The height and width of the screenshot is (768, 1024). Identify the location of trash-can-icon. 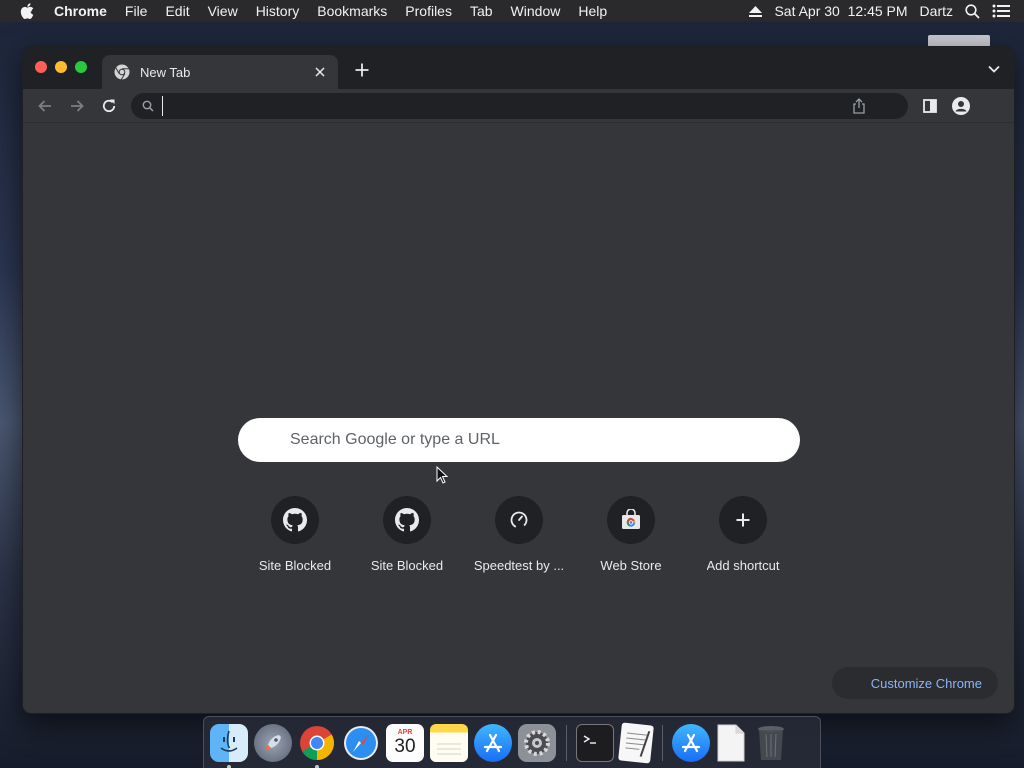
(771, 742).